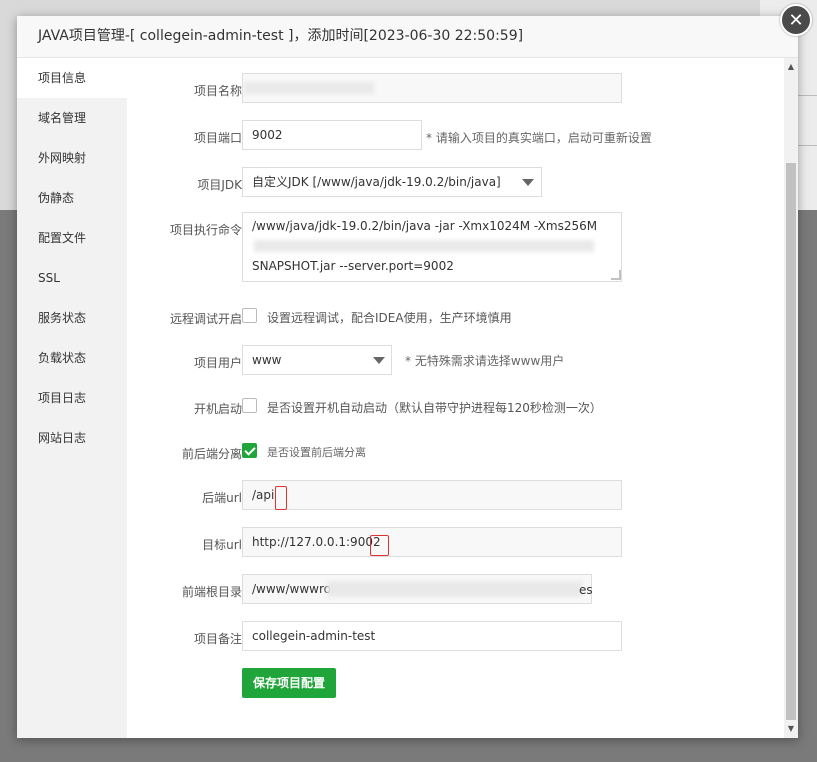  Describe the element at coordinates (332, 135) in the screenshot. I see `project-port-input: 9002` at that location.